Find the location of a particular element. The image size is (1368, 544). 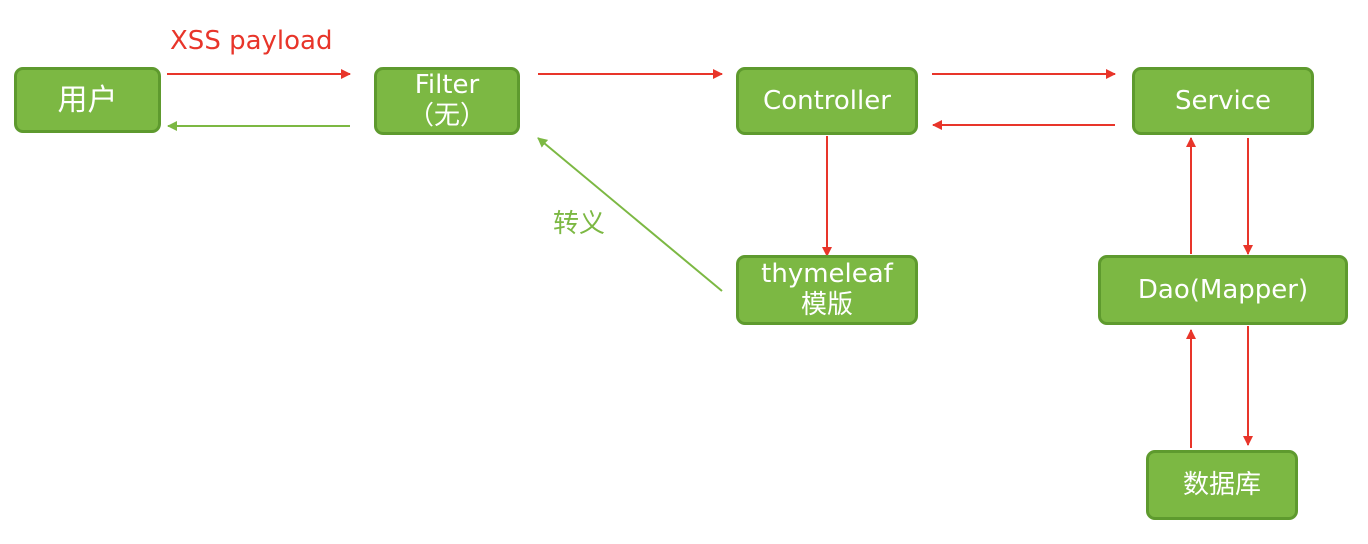

node-dao-label: Dao(Mapper) is located at coordinates (1223, 289).